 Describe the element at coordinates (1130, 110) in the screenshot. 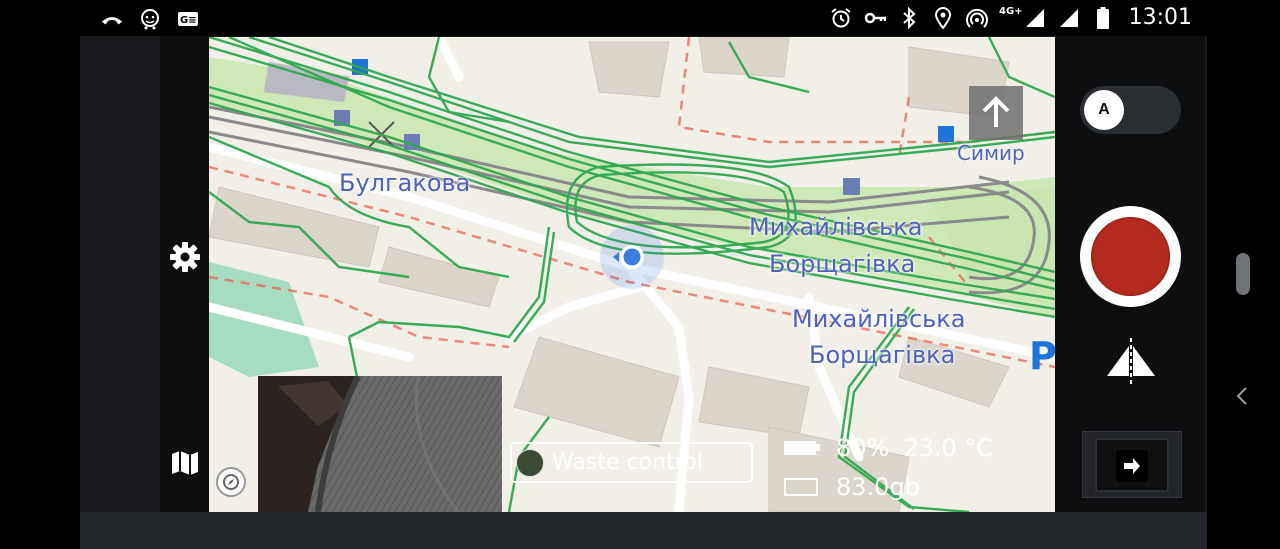

I see `auto-mode-toggle: A` at that location.